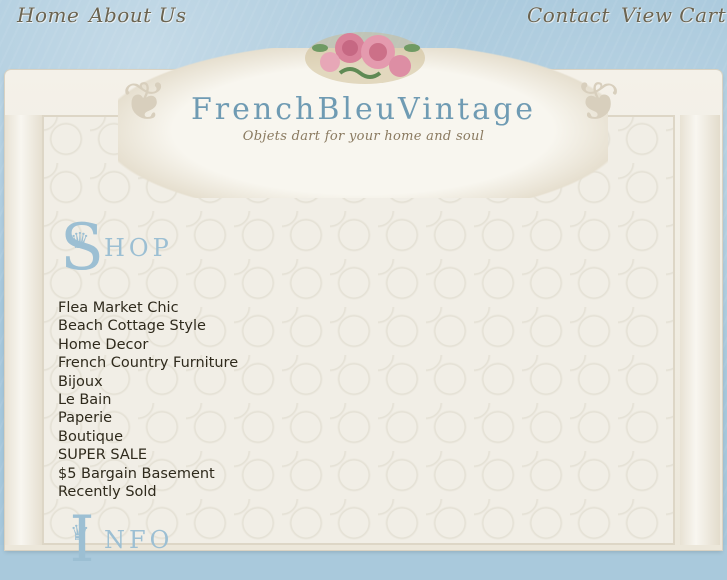 This screenshot has height=580, width=727. Describe the element at coordinates (148, 345) in the screenshot. I see `category-link-home-decor: Home Decor` at that location.